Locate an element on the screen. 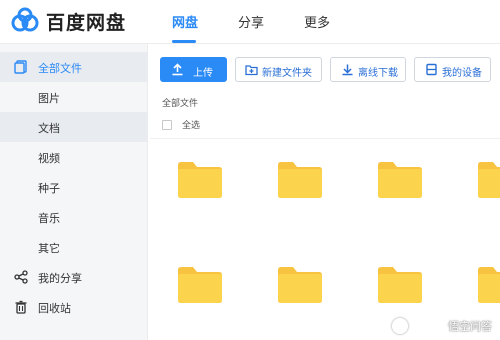 This screenshot has width=500, height=340. tab-share: 分享 is located at coordinates (251, 21).